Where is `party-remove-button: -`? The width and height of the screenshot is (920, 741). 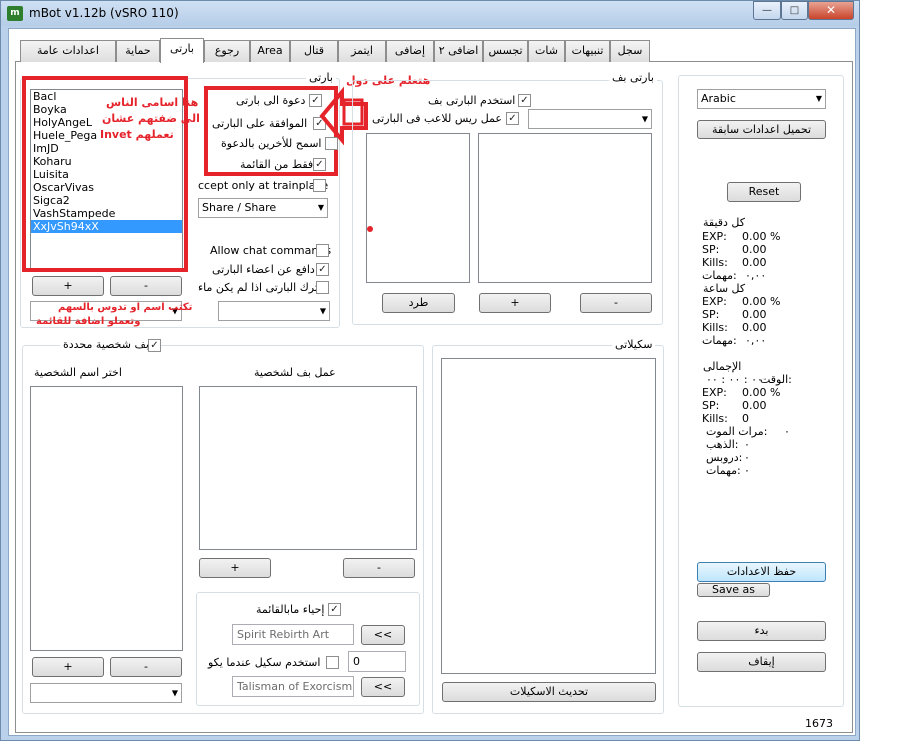
party-remove-button: - is located at coordinates (146, 286).